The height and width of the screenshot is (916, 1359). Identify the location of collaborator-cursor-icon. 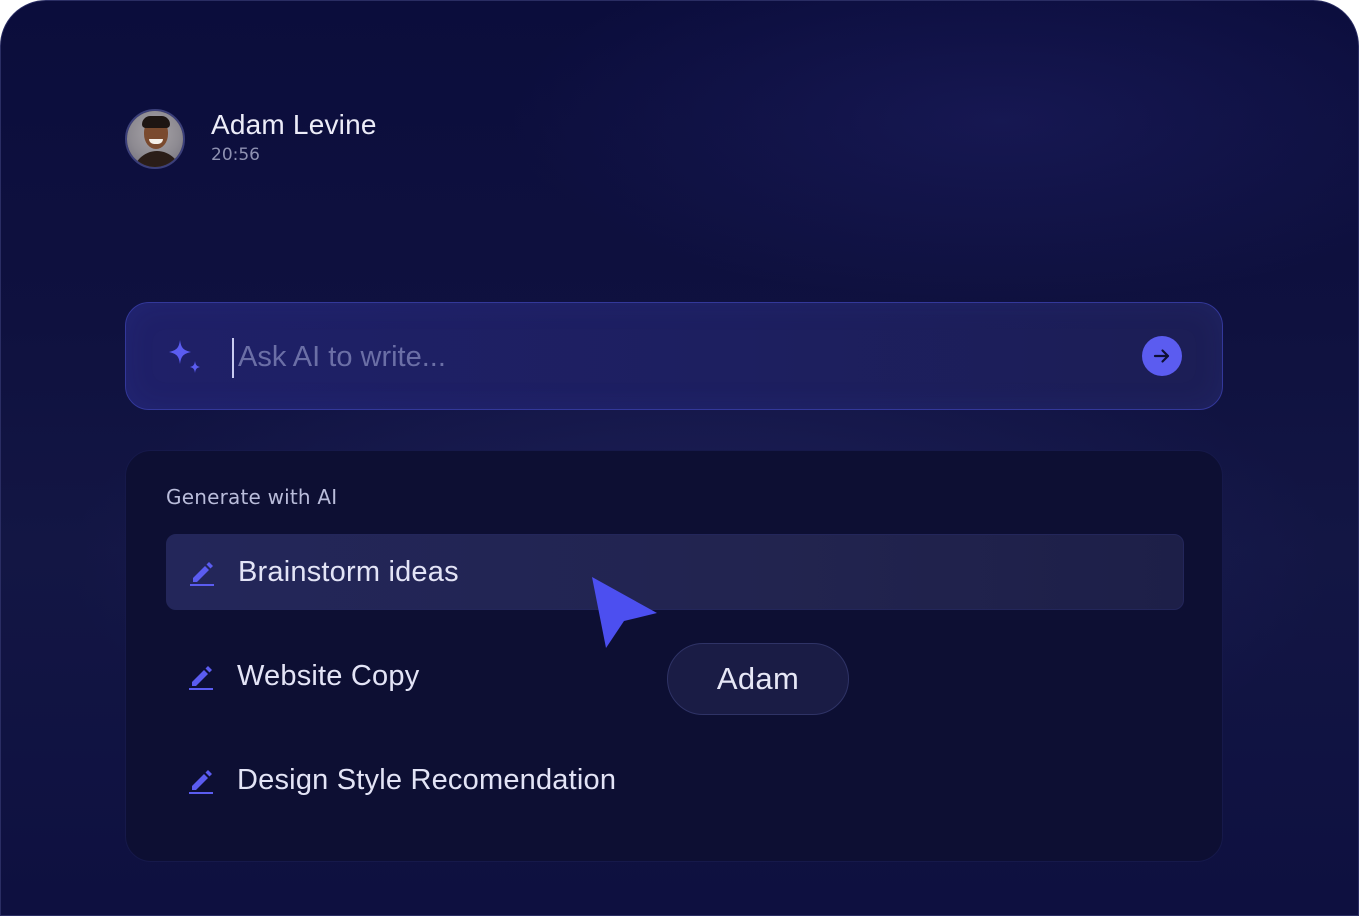
(624, 612).